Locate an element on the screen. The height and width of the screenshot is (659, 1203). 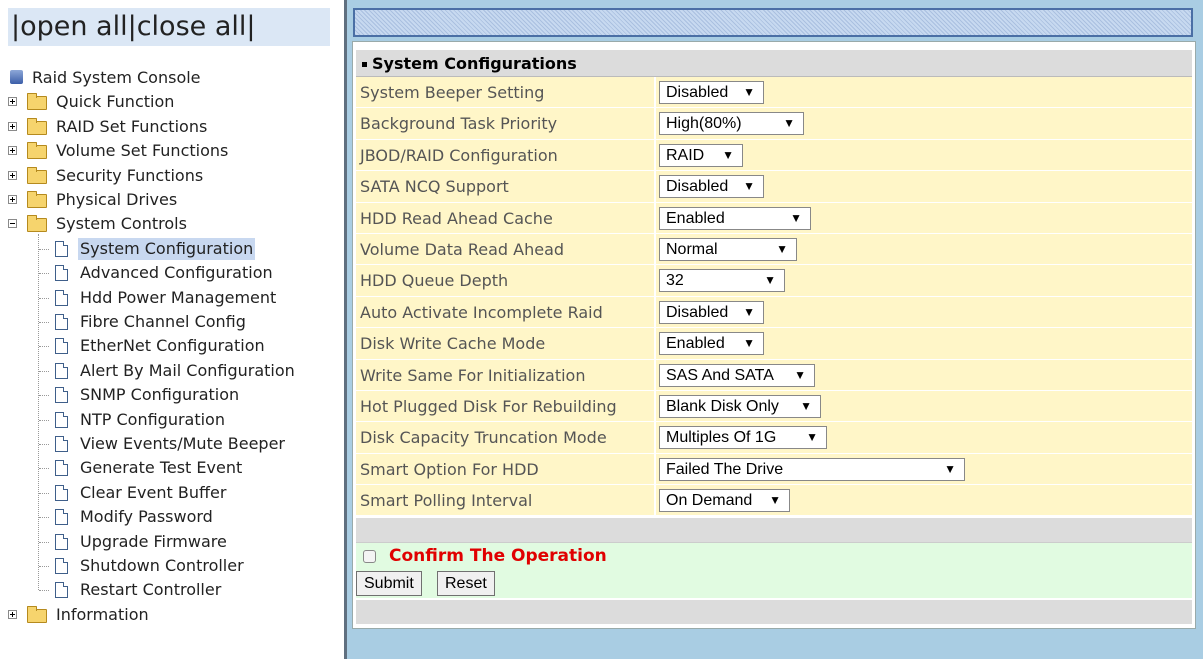
setting-value-cell: Enabled ▼ is located at coordinates (924, 343).